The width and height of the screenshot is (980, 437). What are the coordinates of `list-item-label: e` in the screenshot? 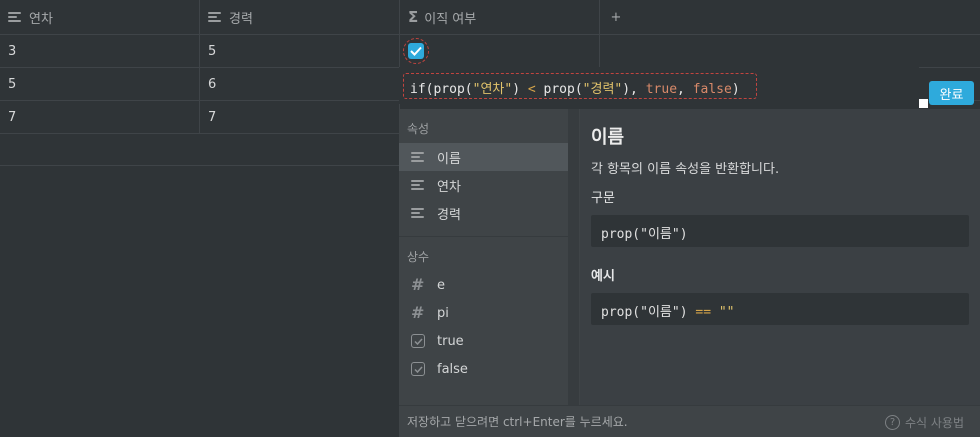 It's located at (441, 285).